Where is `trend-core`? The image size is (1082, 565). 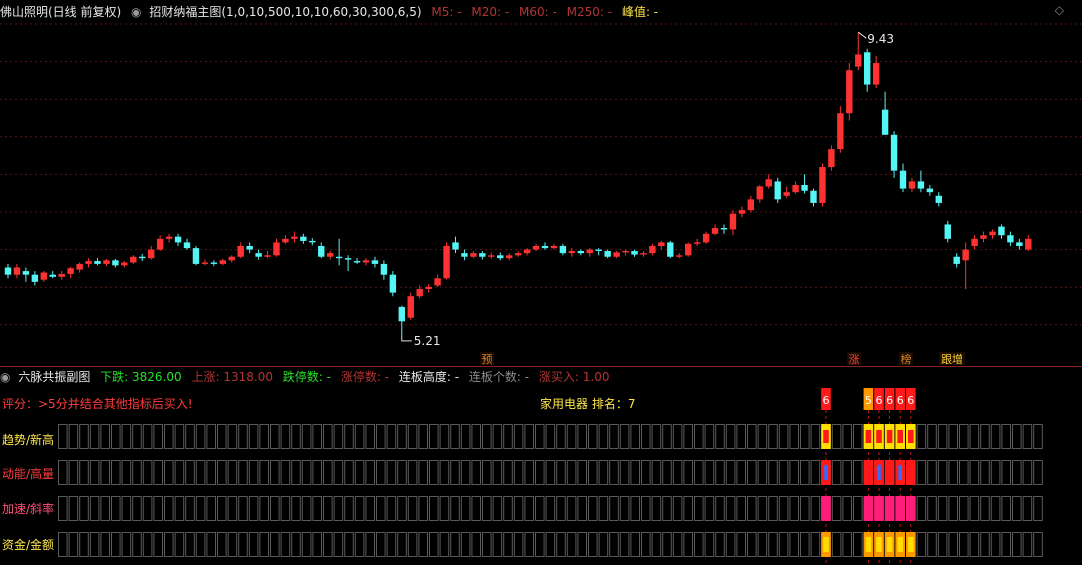 trend-core is located at coordinates (826, 436).